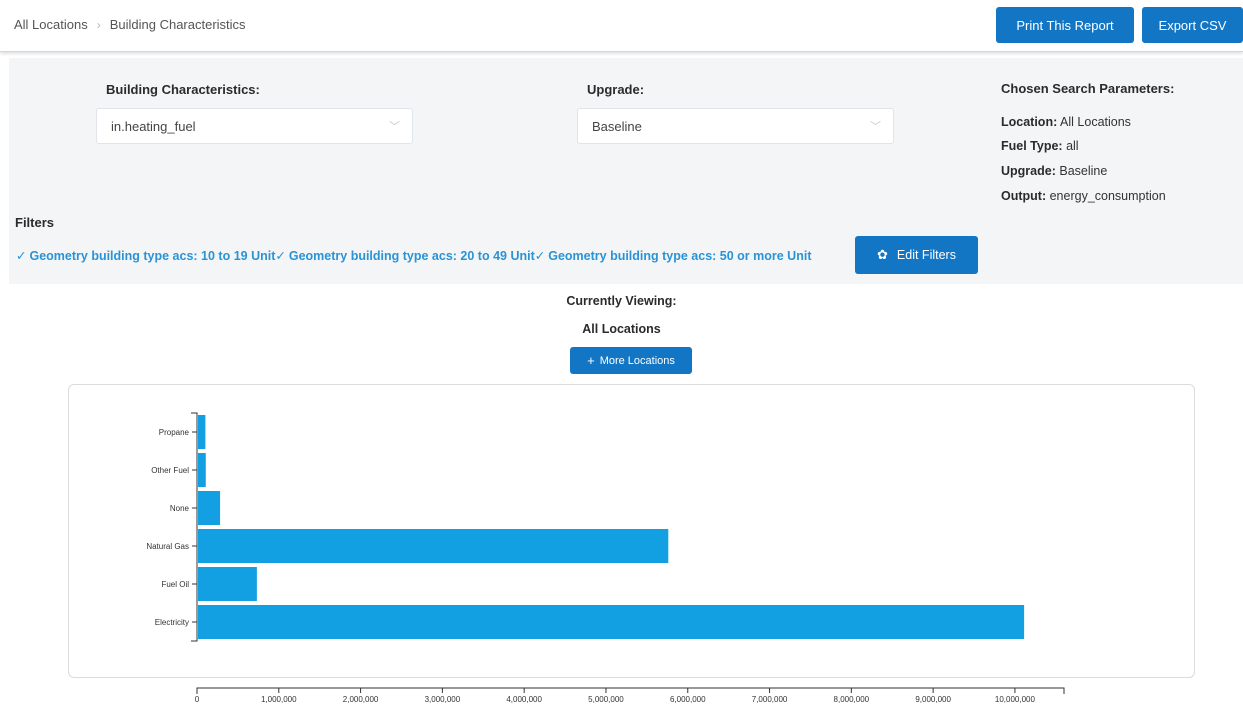  Describe the element at coordinates (174, 432) in the screenshot. I see `y-tick-label: Propane` at that location.